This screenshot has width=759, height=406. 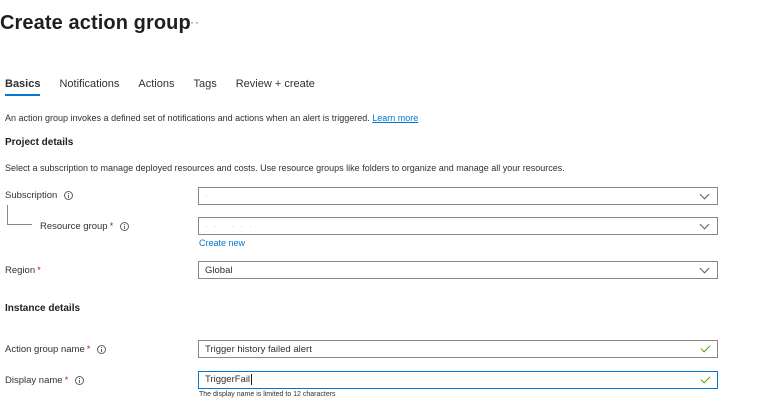 What do you see at coordinates (74, 226) in the screenshot?
I see `resource-group-label-text: Resource group` at bounding box center [74, 226].